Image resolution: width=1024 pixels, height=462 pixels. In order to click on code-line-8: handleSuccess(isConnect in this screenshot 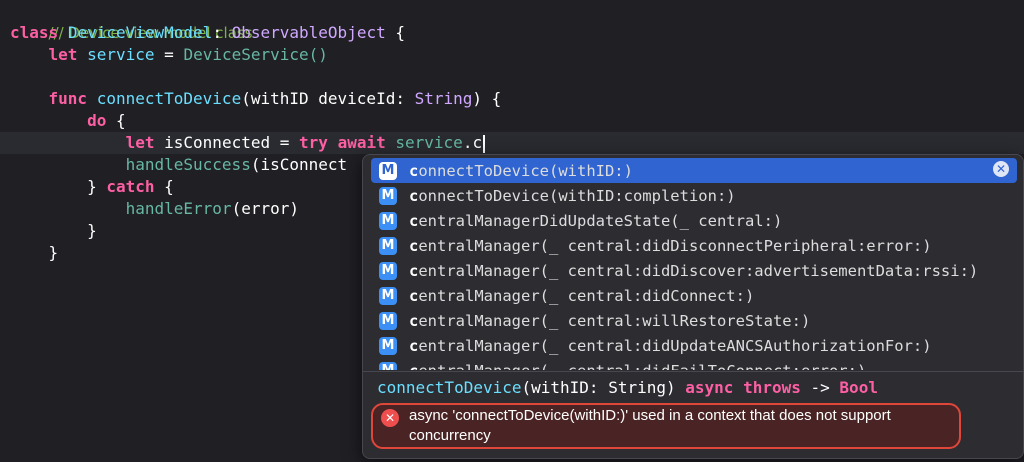, I will do `click(179, 165)`.